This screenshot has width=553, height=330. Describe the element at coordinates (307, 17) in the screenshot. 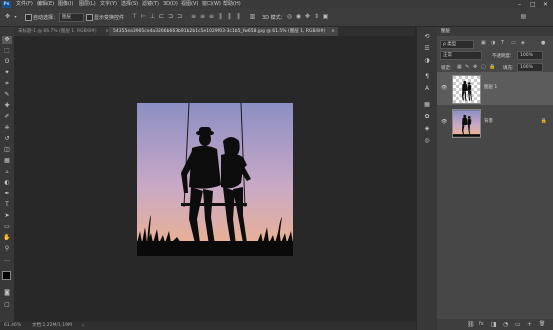

I see `3d-pan-icon: ✥` at that location.